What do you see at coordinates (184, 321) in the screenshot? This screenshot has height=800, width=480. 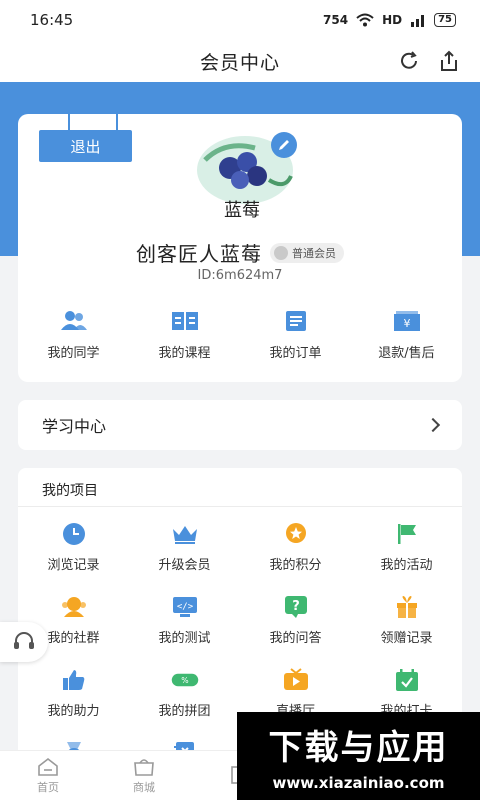 I see `courses-icon` at bounding box center [184, 321].